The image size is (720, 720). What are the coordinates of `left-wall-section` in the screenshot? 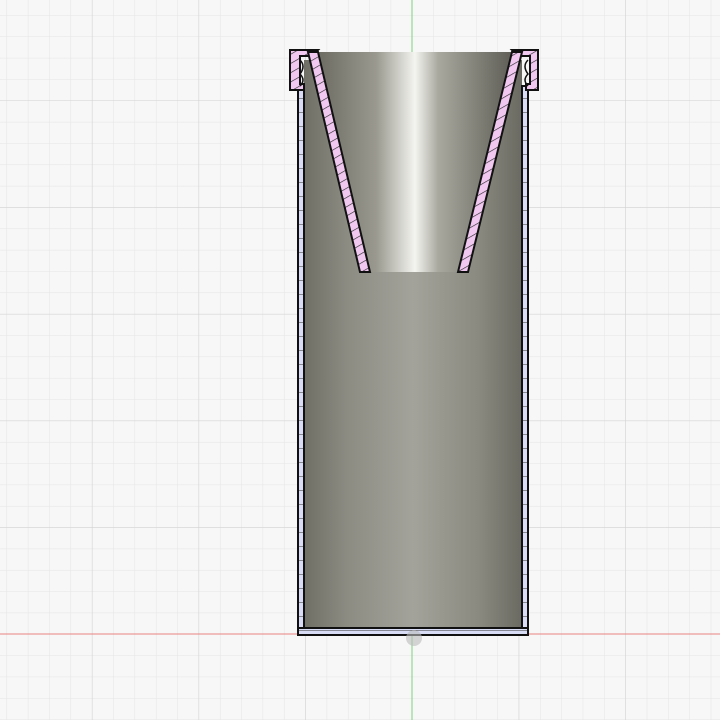 It's located at (301, 360).